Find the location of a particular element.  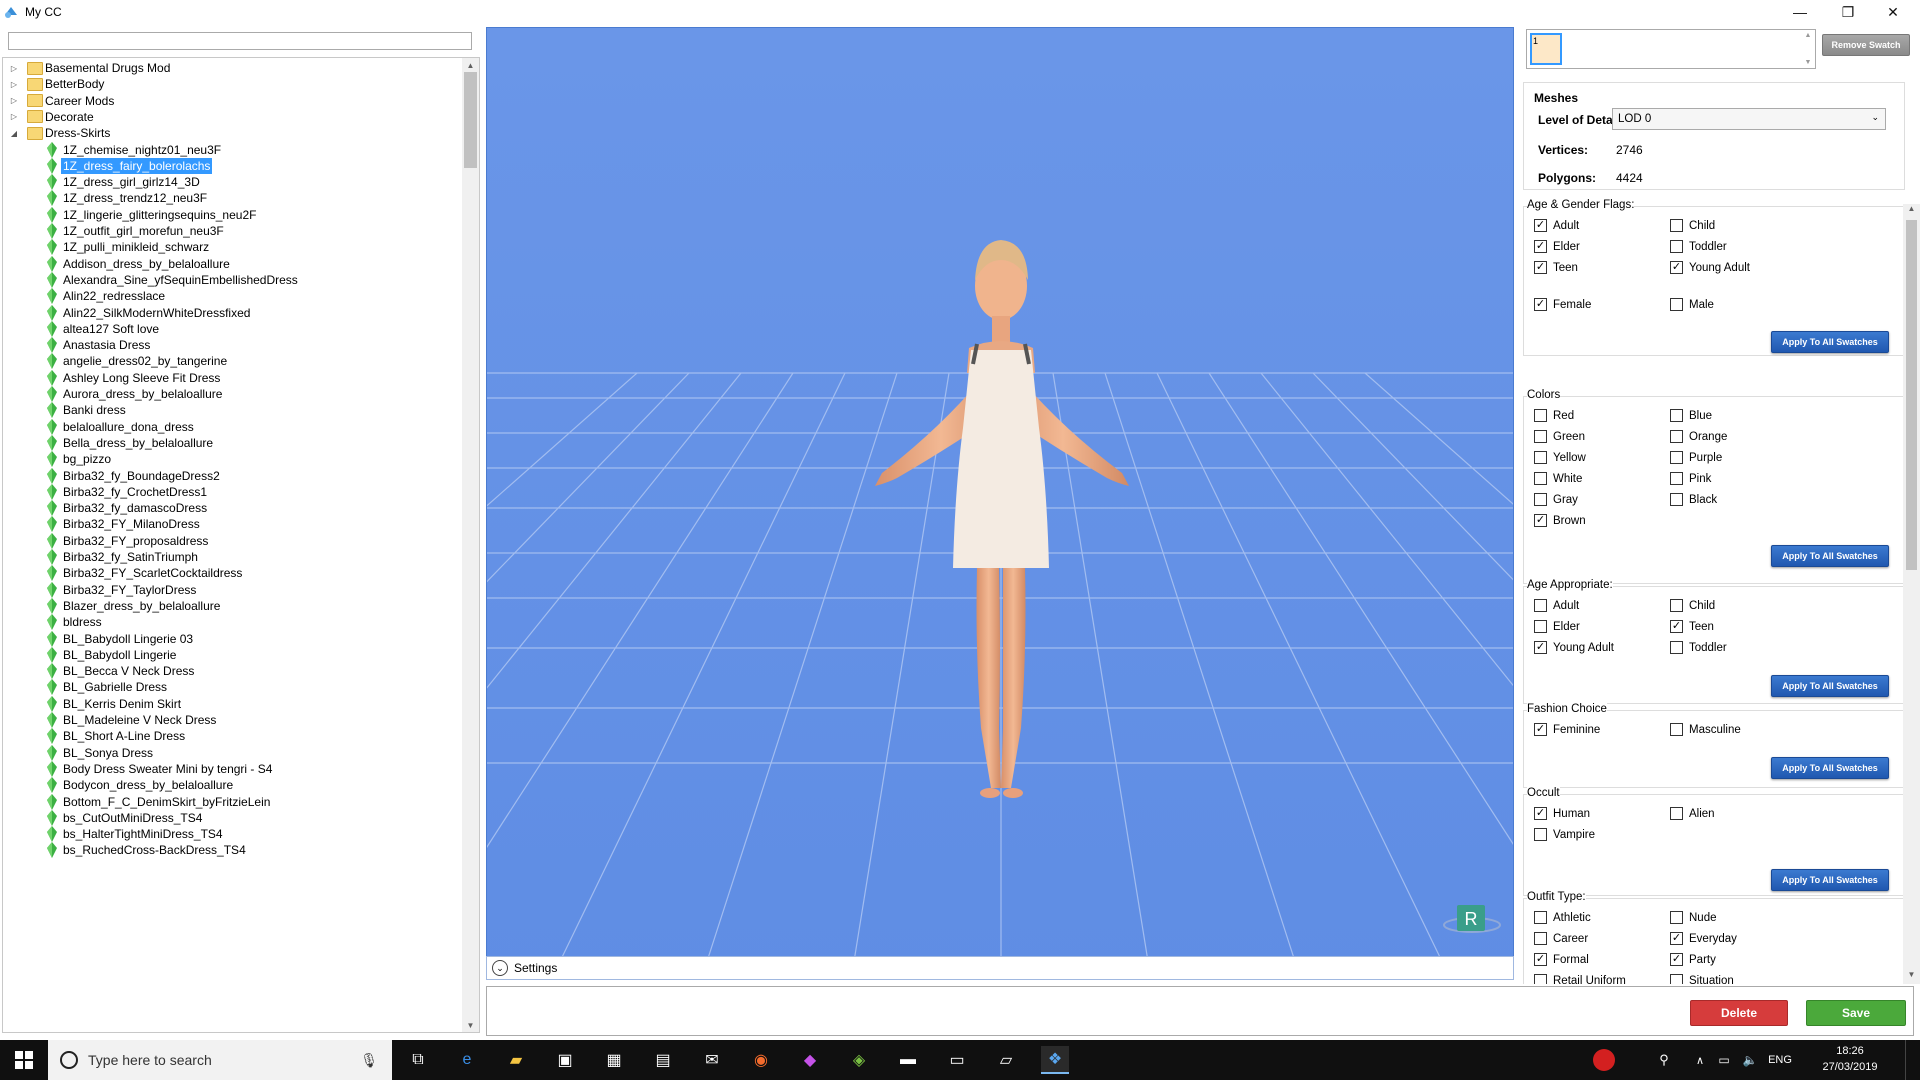

tree-scrollbar: ▲ ▼ is located at coordinates (470, 545).